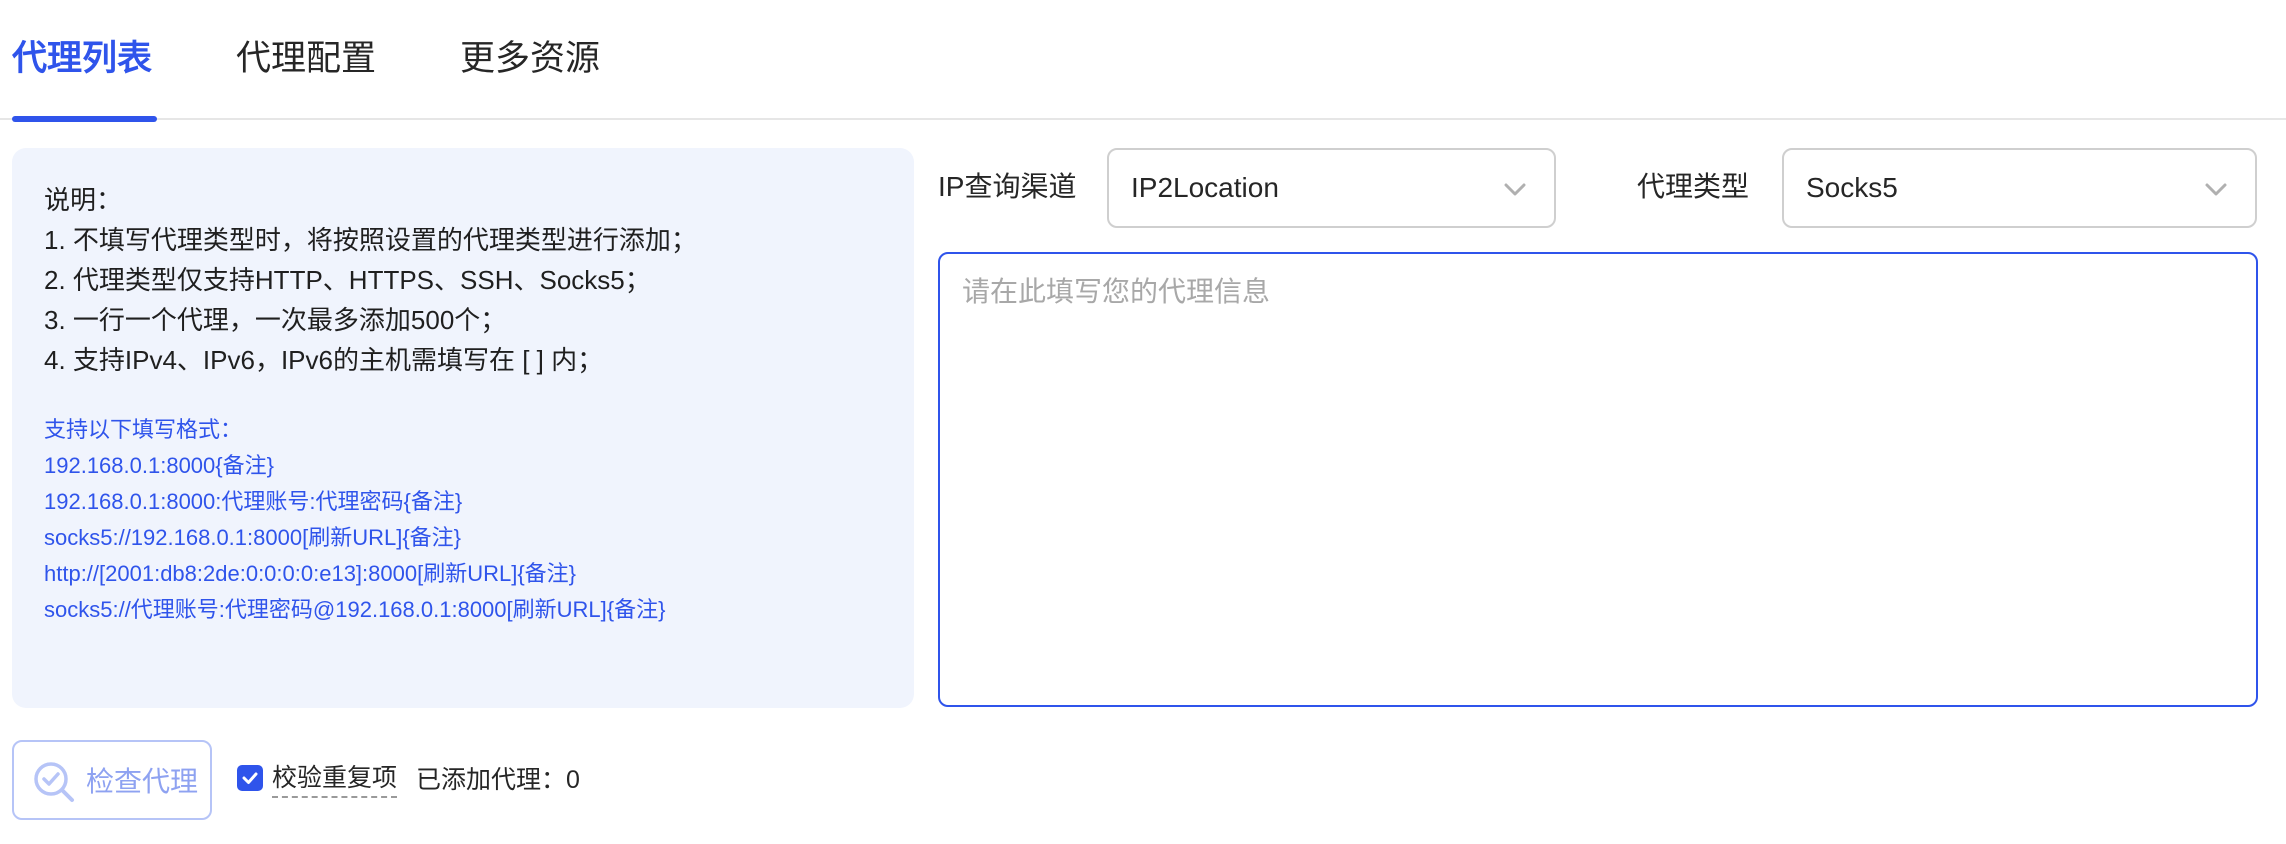 This screenshot has height=844, width=2286. I want to click on format-example: 192.168.0.1:8000:代理账号:代理密码{备注}, so click(253, 501).